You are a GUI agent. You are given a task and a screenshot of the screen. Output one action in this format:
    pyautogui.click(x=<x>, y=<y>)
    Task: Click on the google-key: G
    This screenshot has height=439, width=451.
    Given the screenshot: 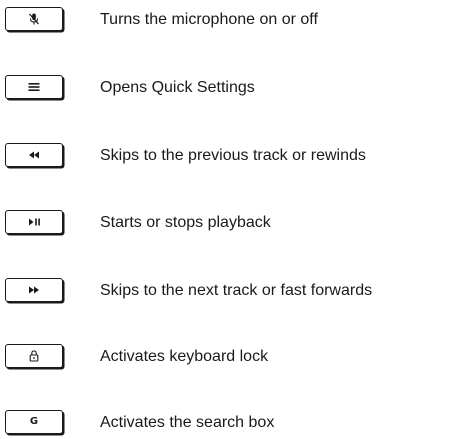 What is the action you would take?
    pyautogui.click(x=34, y=422)
    